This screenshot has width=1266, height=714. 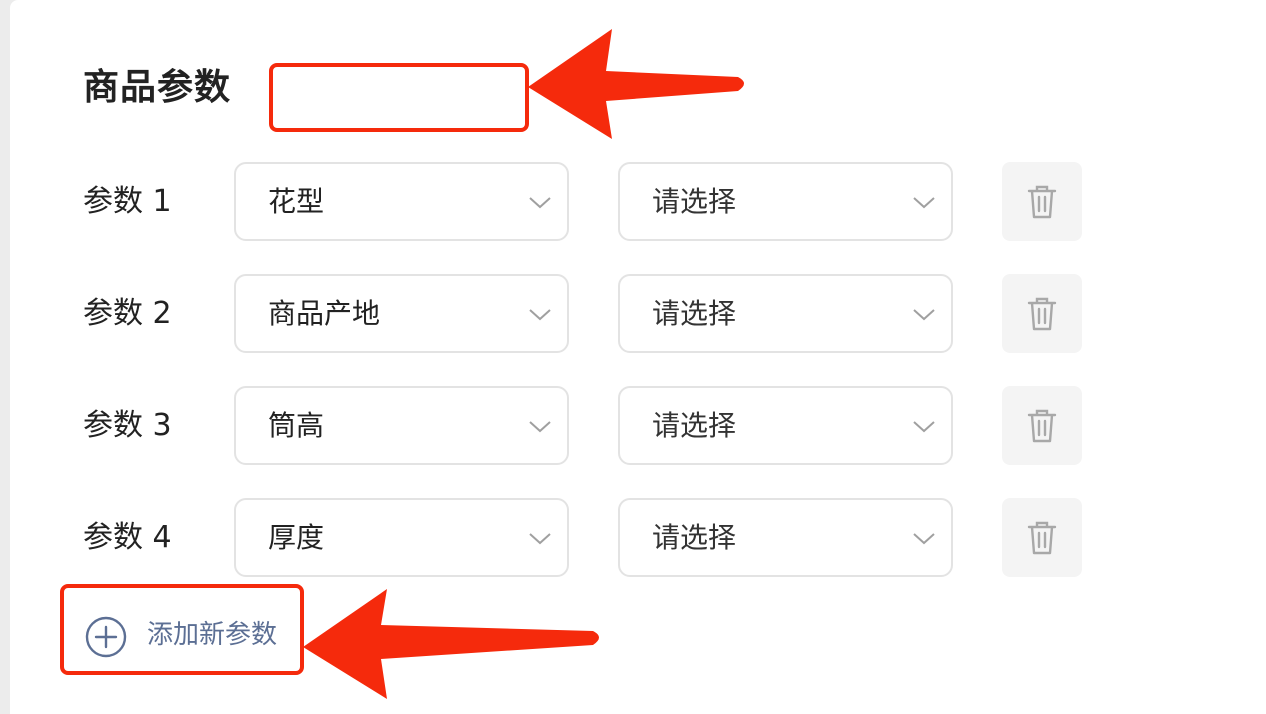 What do you see at coordinates (401, 201) in the screenshot?
I see `param-name-select: 花型` at bounding box center [401, 201].